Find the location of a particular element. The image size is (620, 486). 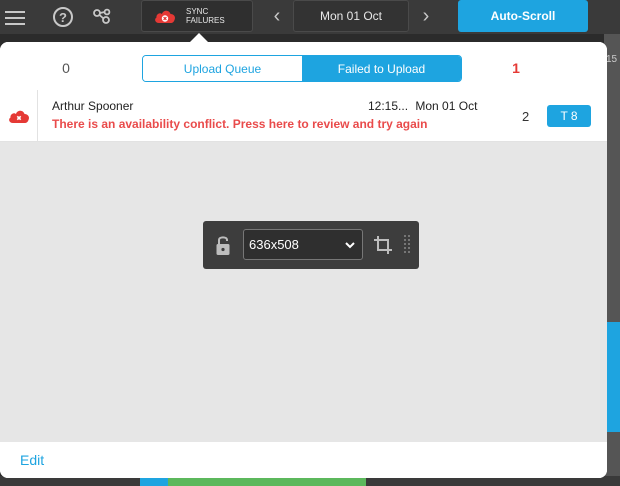

auto-scroll-button: Auto-Scroll is located at coordinates (523, 16).